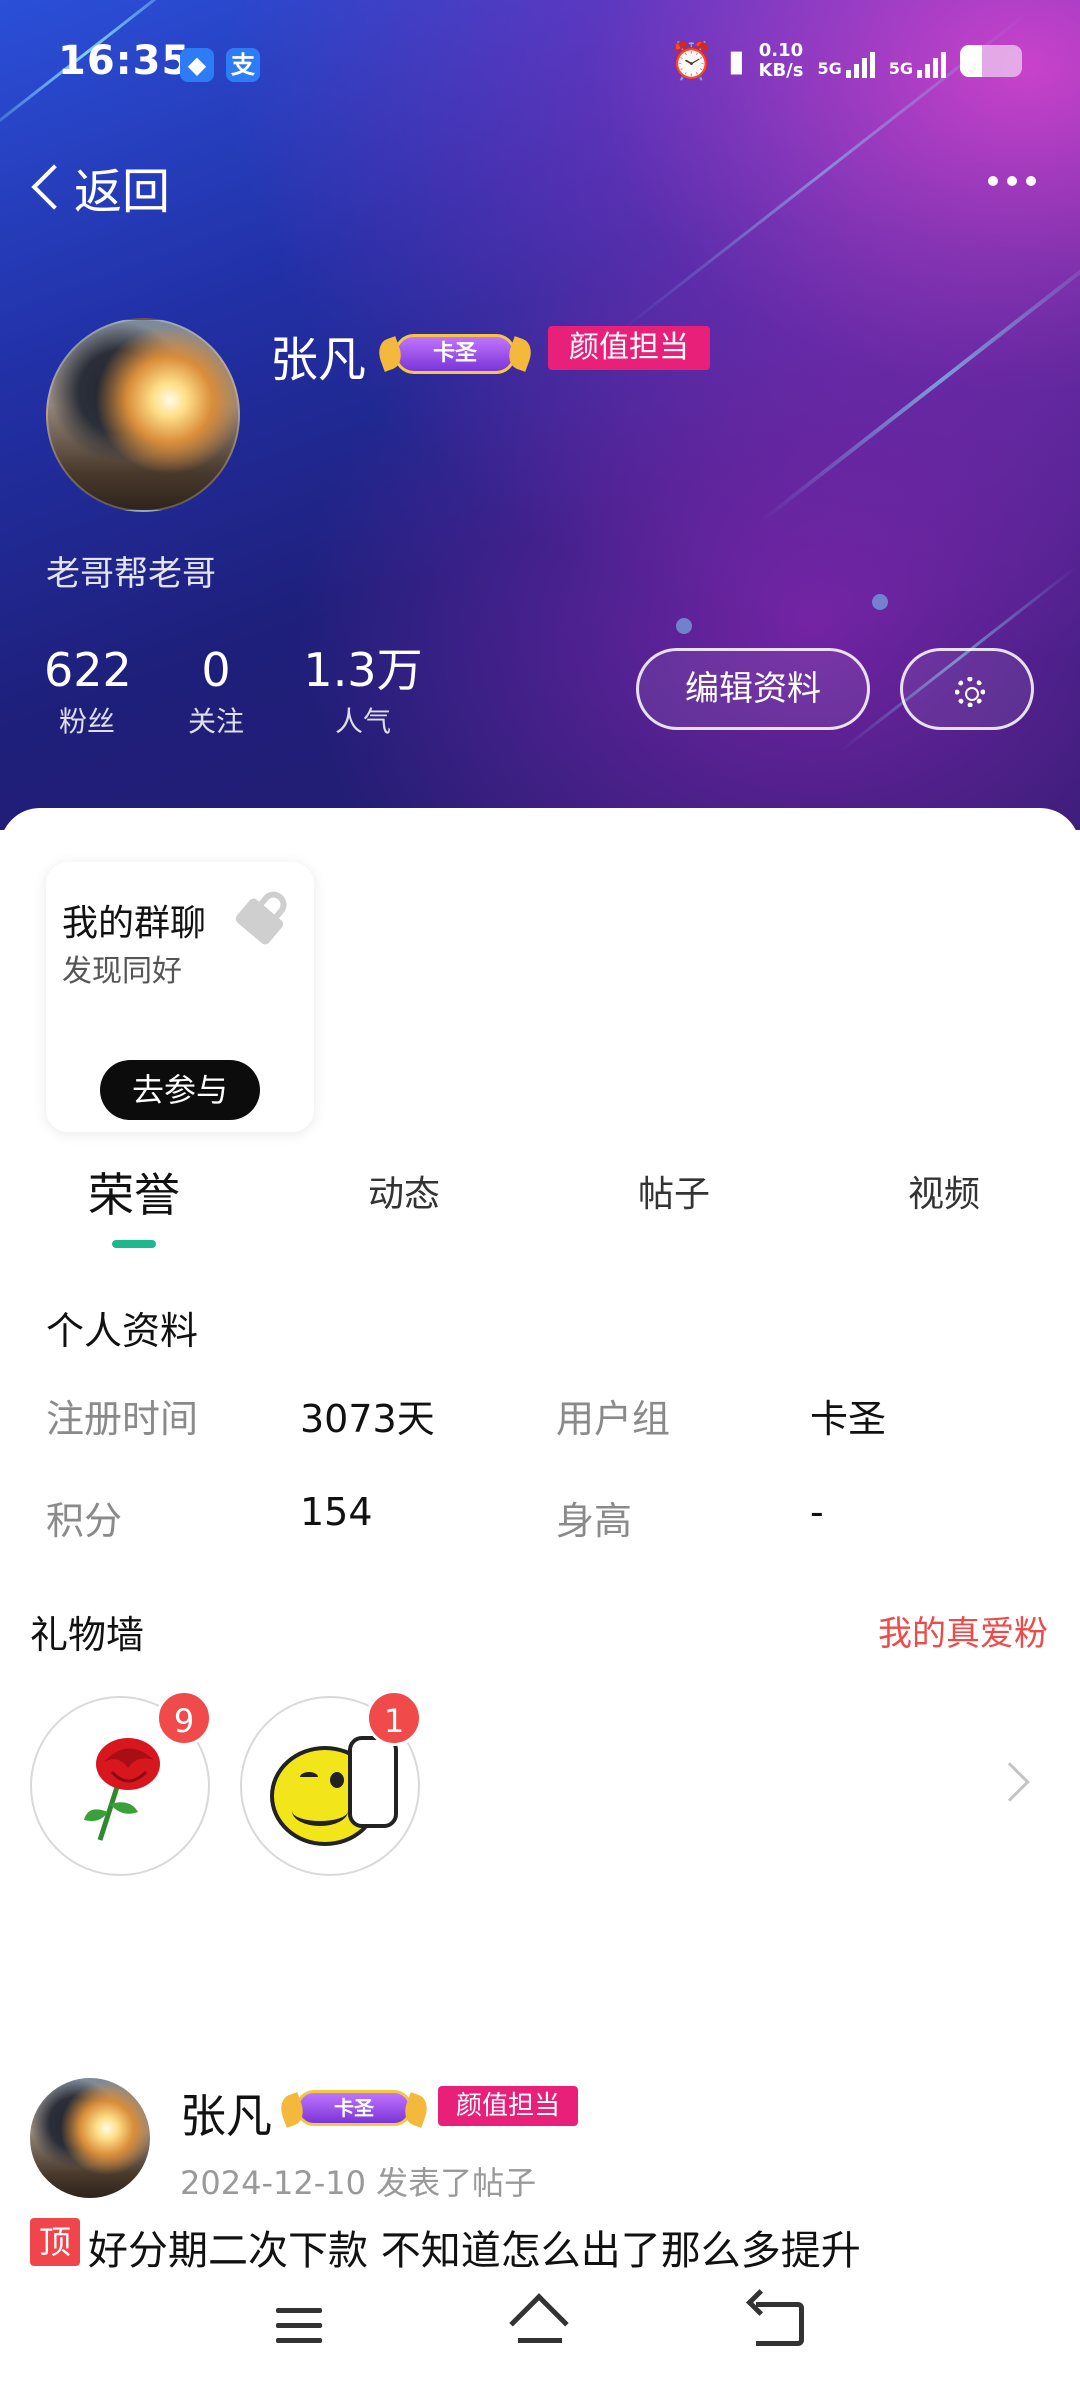 The height and width of the screenshot is (2392, 1080). What do you see at coordinates (1012, 181) in the screenshot?
I see `more-options-button` at bounding box center [1012, 181].